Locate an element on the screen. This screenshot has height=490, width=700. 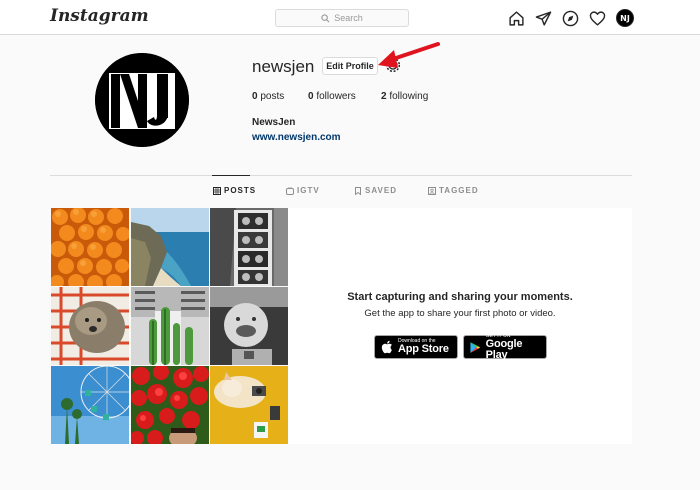
following-count-label: following is located at coordinates (409, 96).